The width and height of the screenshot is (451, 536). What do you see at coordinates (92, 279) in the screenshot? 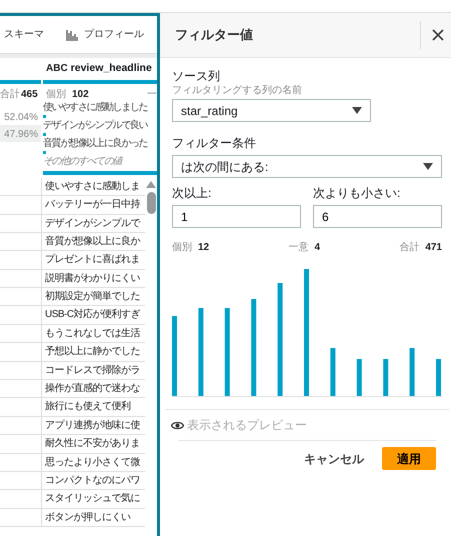
I see `table-cell-text: 説明書がわかりにくい` at bounding box center [92, 279].